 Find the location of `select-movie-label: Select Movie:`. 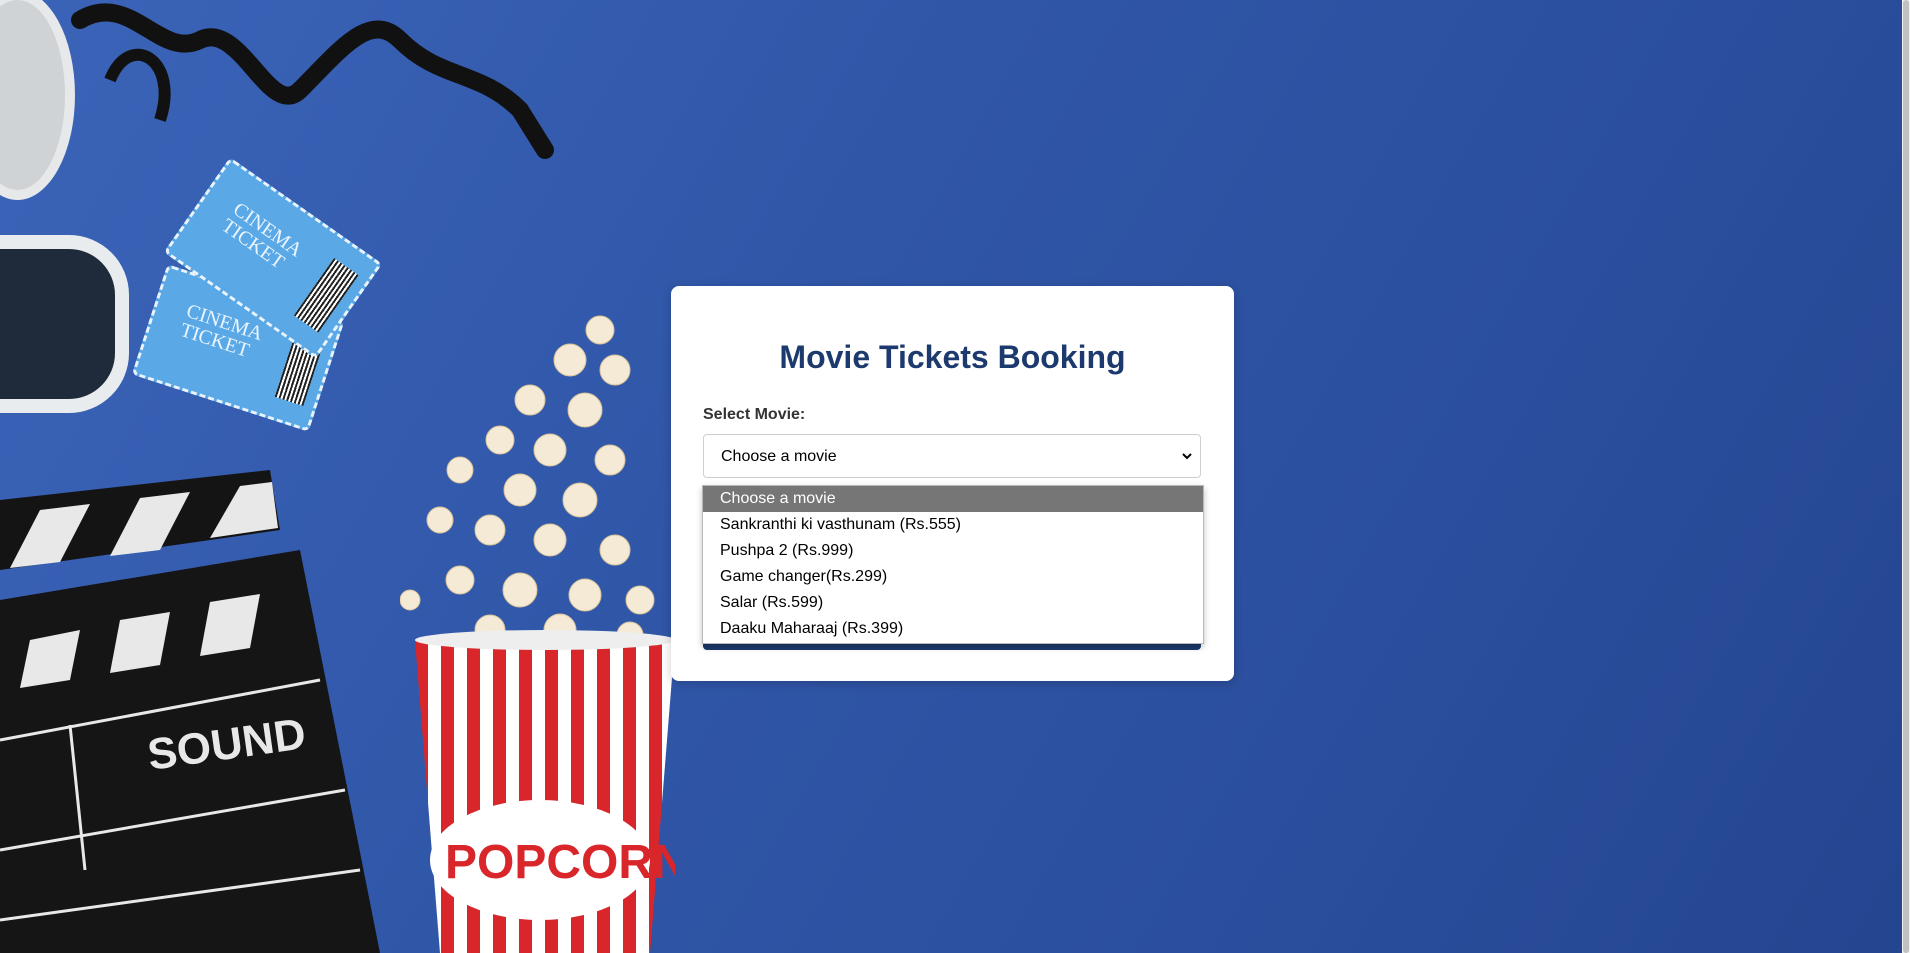

select-movie-label: Select Movie: is located at coordinates (754, 414).